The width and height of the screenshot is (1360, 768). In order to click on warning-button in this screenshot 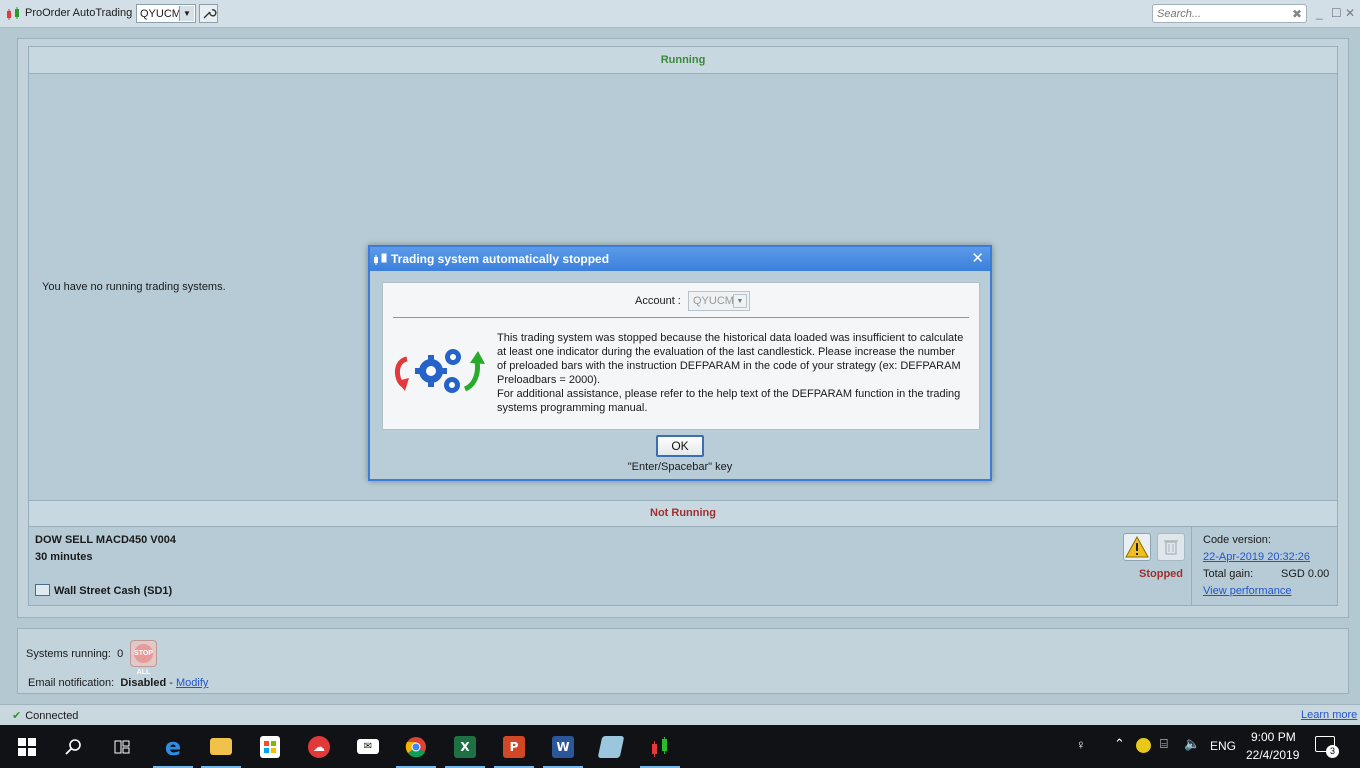, I will do `click(1137, 547)`.